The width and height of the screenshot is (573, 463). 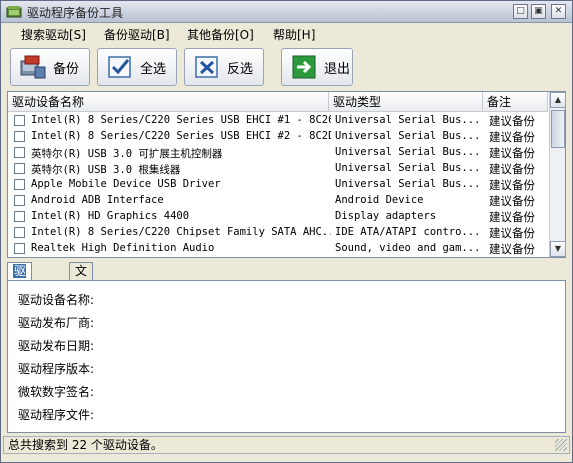 I want to click on select-all-button-label: 全选, so click(x=153, y=69).